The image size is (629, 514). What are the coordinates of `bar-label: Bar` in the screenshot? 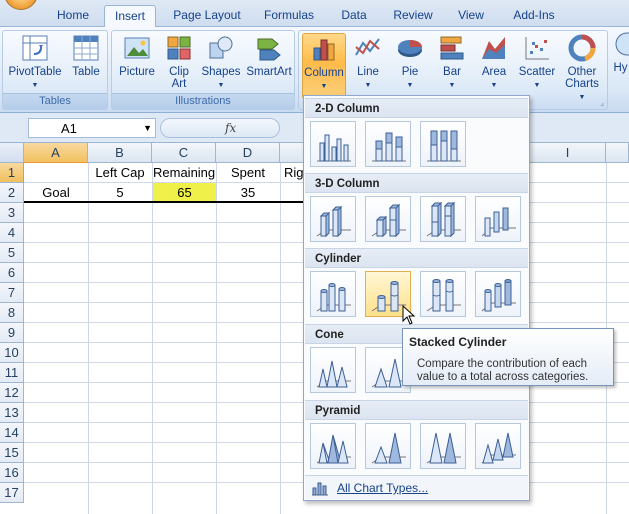 It's located at (452, 72).